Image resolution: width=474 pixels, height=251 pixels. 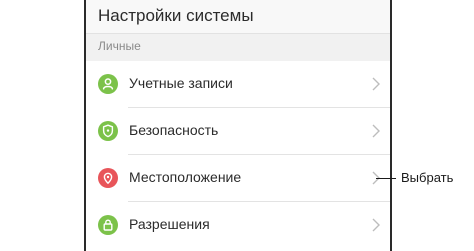 I want to click on location-pin-icon, so click(x=108, y=178).